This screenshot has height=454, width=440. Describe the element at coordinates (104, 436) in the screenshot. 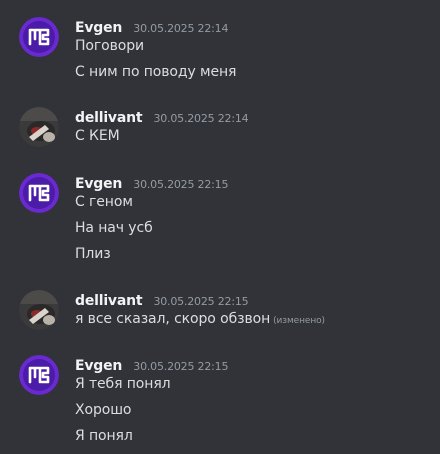

I see `message-text: Я понял` at that location.